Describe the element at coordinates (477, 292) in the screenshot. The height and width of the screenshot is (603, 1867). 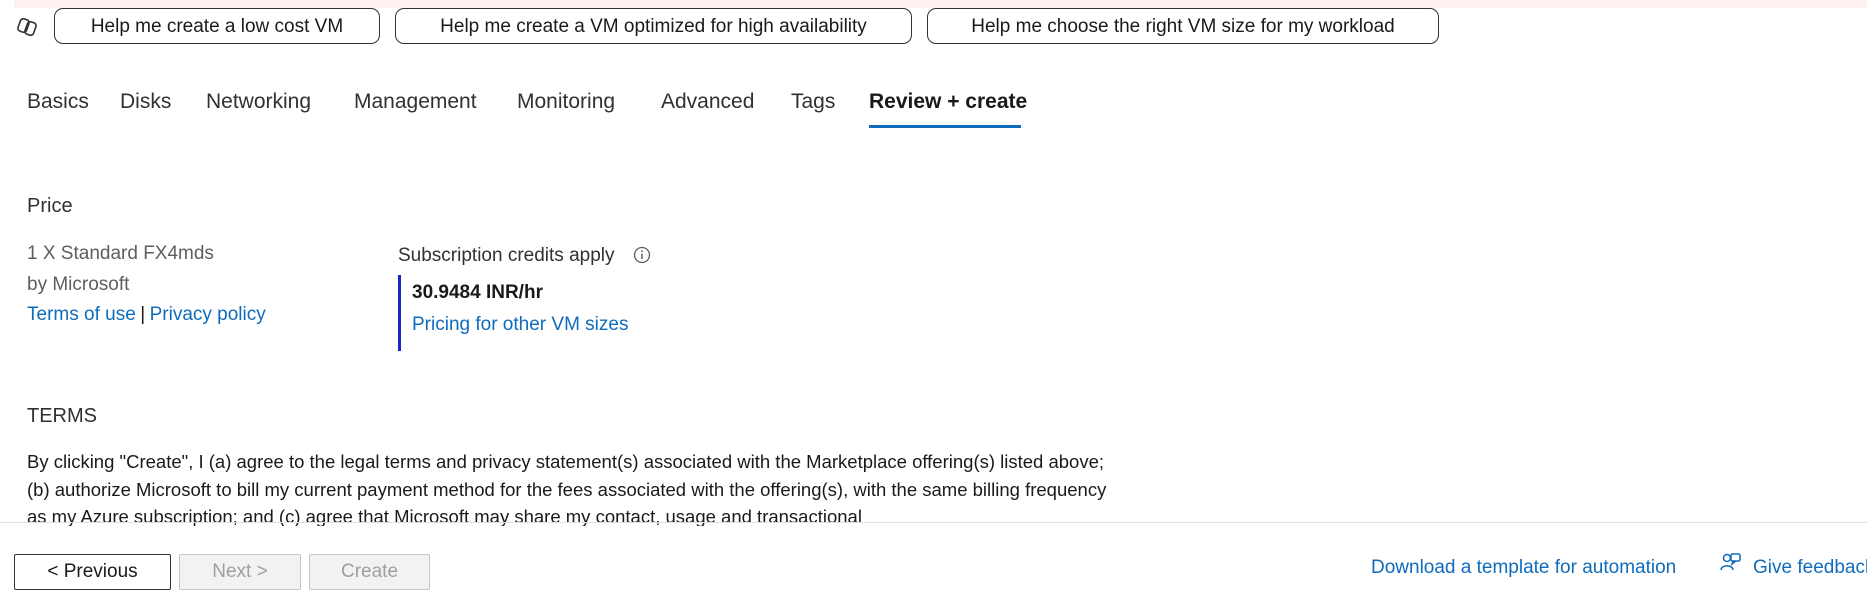
I see `price-rate: 30.9484 INR/hr` at that location.